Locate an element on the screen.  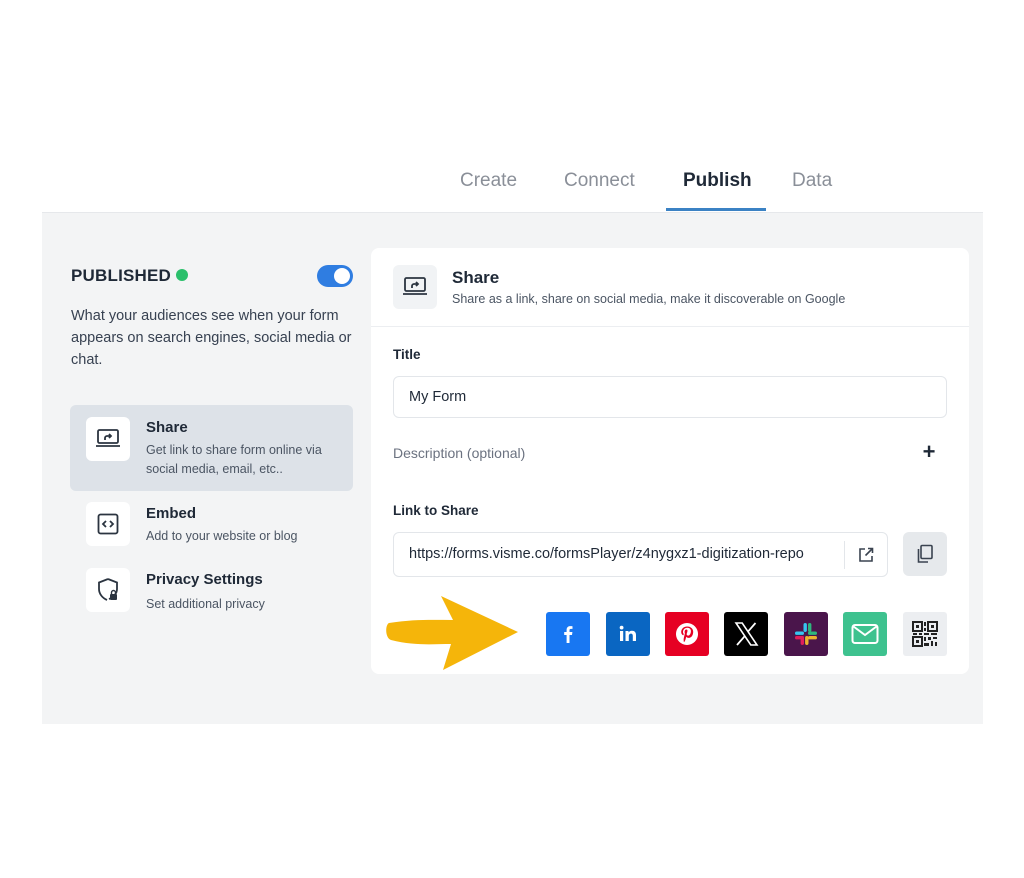
title-input is located at coordinates (670, 397).